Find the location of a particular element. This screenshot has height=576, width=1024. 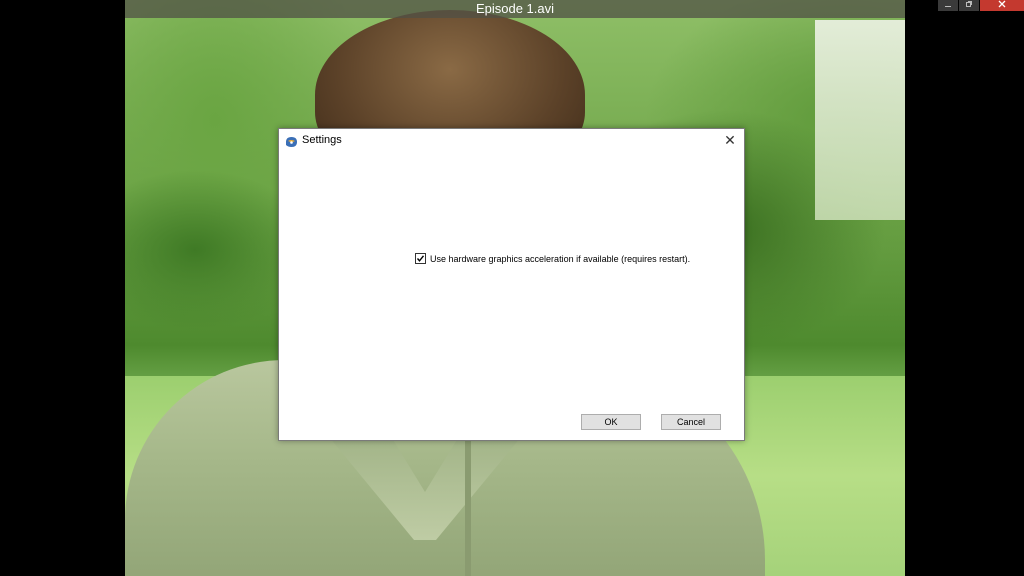

minimize-icon is located at coordinates (948, 5).